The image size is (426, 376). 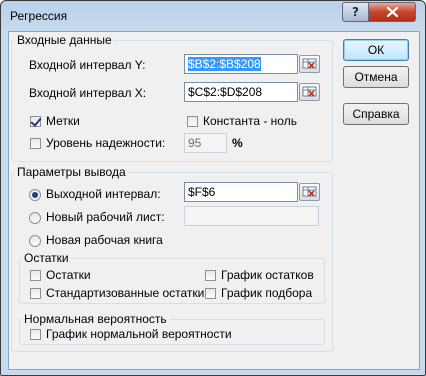 I want to click on residual-plots-checkbox, so click(x=210, y=275).